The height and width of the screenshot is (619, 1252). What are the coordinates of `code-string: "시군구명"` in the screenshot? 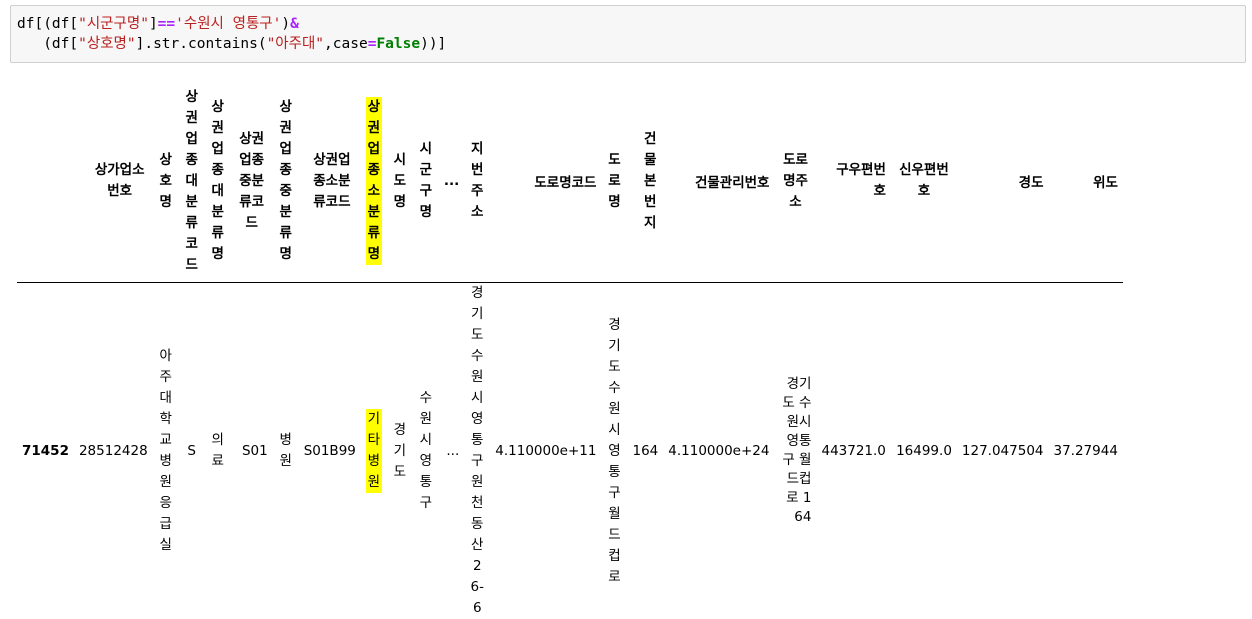 It's located at (113, 24).